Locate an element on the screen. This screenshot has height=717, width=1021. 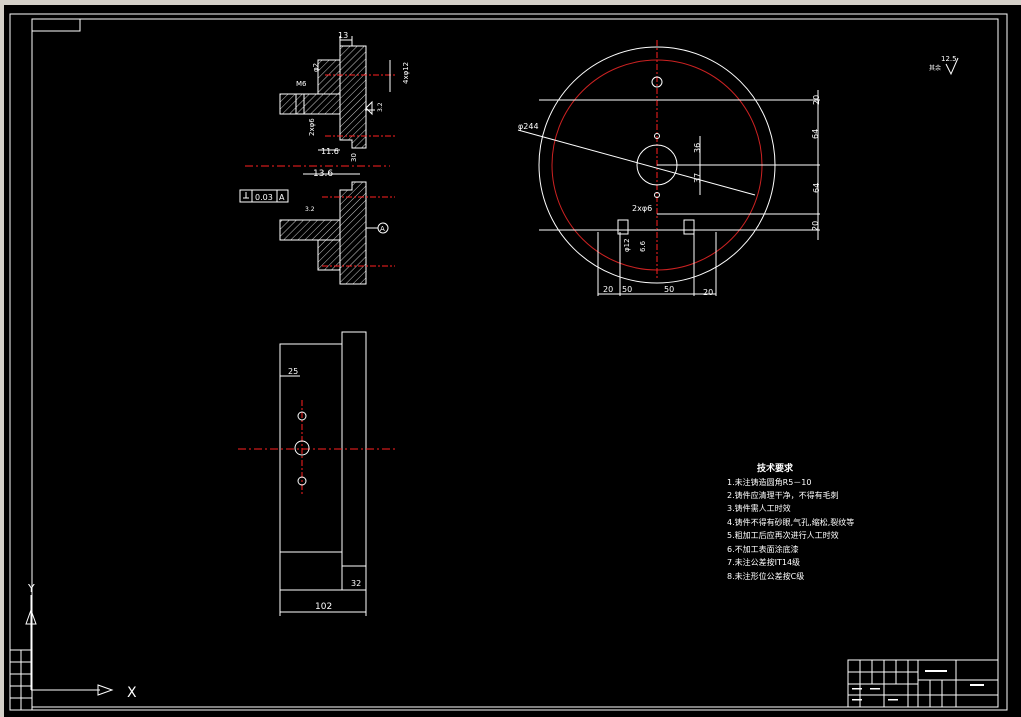
dim-20-right: 20 is located at coordinates (708, 292).